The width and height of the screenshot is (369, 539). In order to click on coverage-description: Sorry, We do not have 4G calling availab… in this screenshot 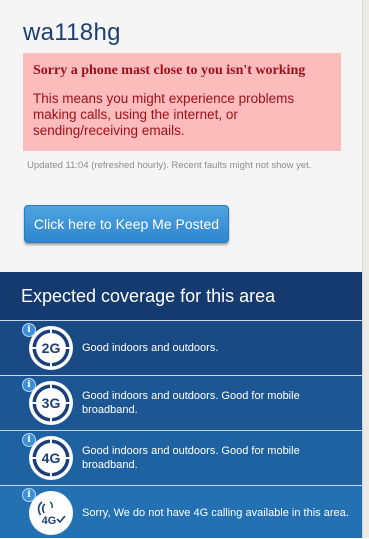, I will do `click(215, 512)`.